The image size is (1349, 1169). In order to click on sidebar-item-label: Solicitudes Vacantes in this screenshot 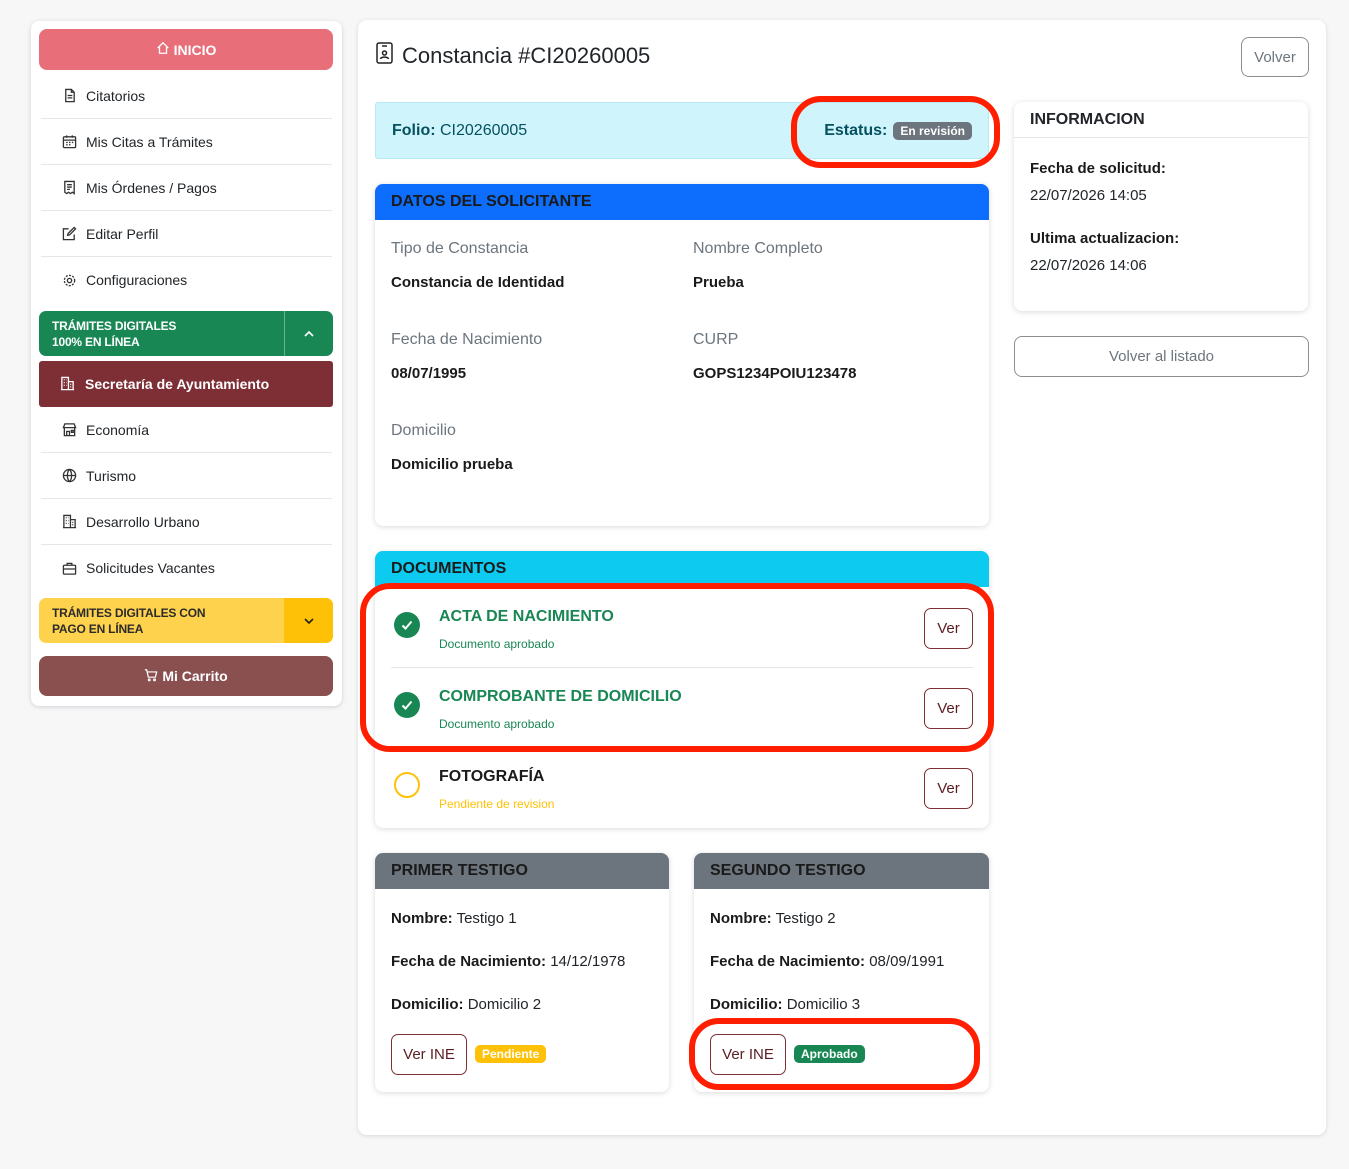, I will do `click(150, 568)`.